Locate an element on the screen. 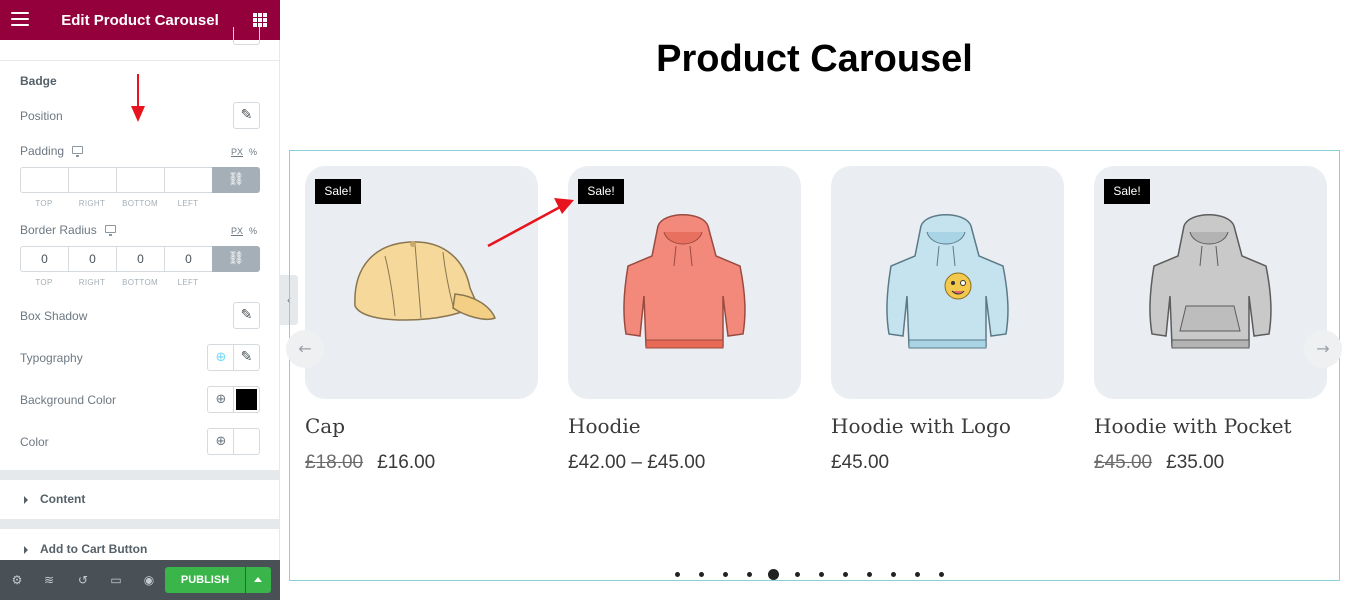  color-swatch is located at coordinates (246, 399).